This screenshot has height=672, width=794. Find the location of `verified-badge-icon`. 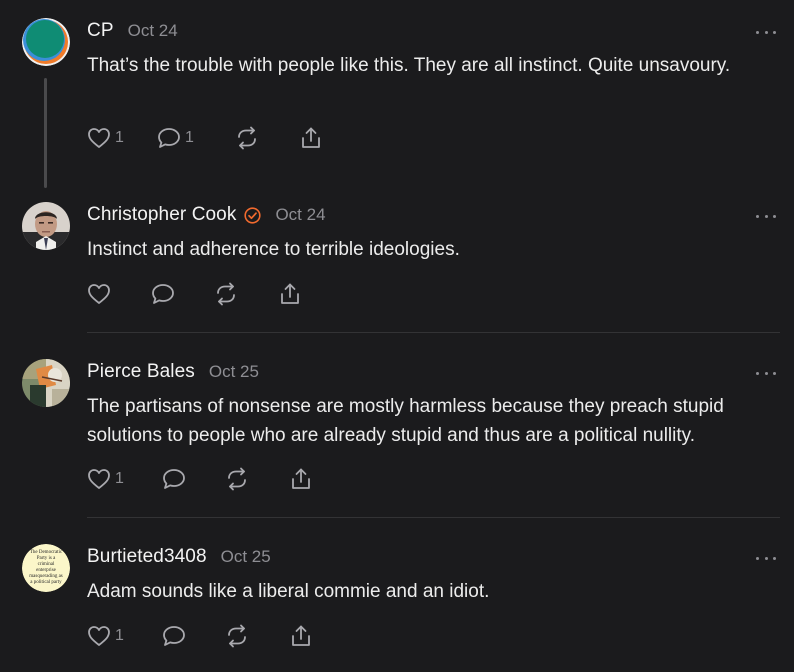

verified-badge-icon is located at coordinates (253, 215).